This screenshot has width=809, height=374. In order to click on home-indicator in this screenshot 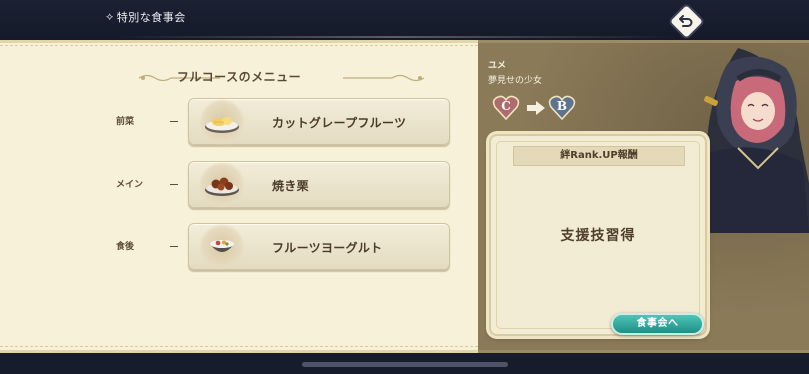, I will do `click(405, 364)`.